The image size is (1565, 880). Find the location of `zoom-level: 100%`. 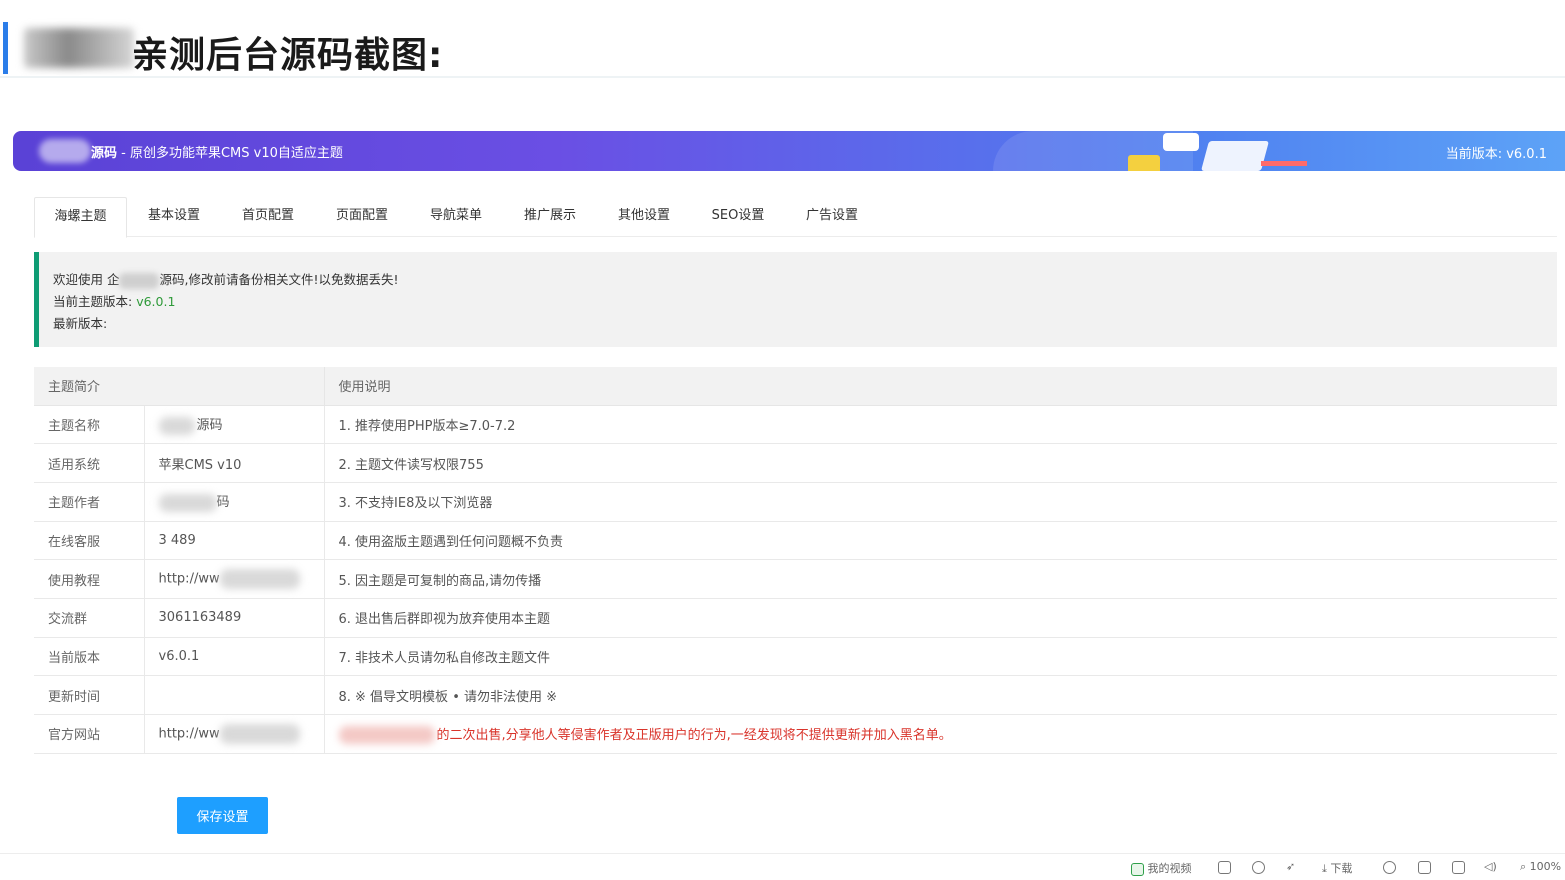

zoom-level: 100% is located at coordinates (1545, 866).